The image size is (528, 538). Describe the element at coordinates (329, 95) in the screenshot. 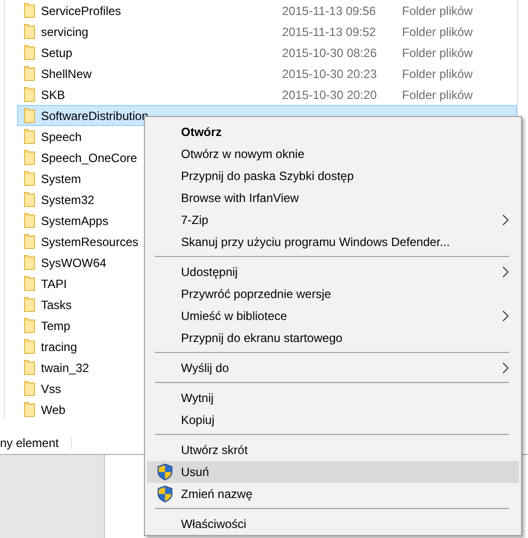

I see `file-date: 2015-10-30 20:20` at that location.